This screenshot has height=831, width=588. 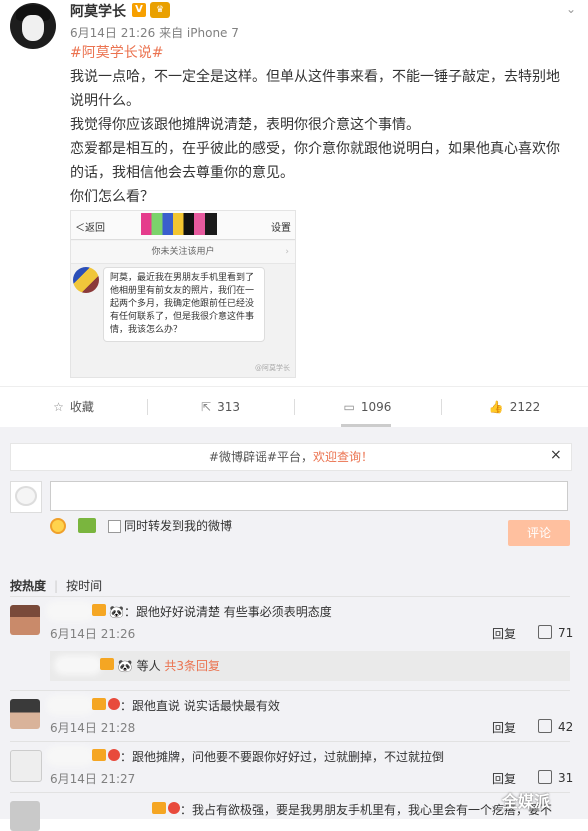 I want to click on sort-divider, so click(x=290, y=596).